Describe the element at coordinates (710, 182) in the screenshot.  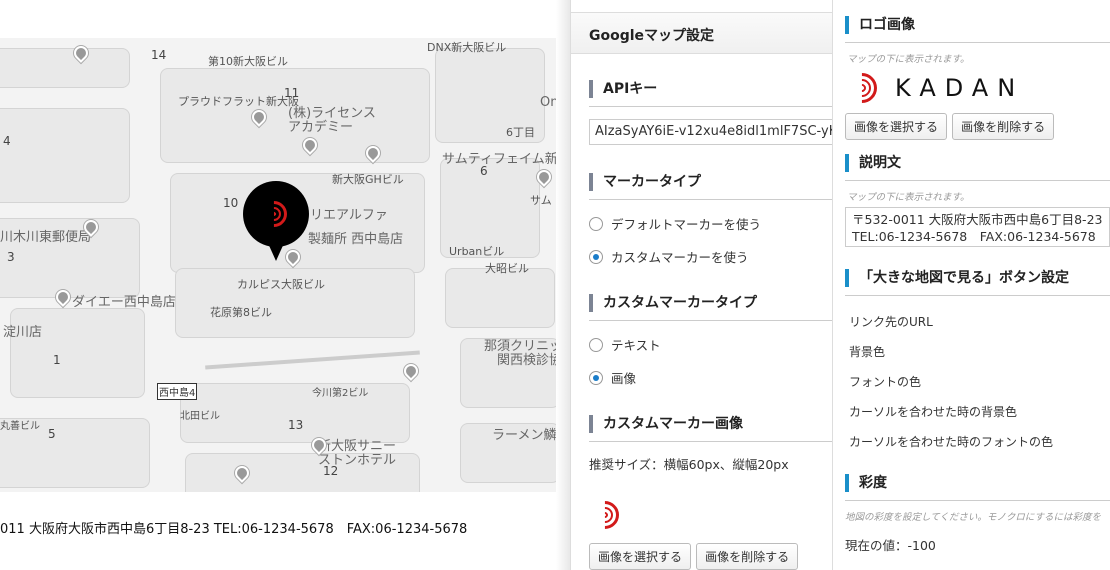
I see `section-heading-marker-type: マーカータイプ` at that location.